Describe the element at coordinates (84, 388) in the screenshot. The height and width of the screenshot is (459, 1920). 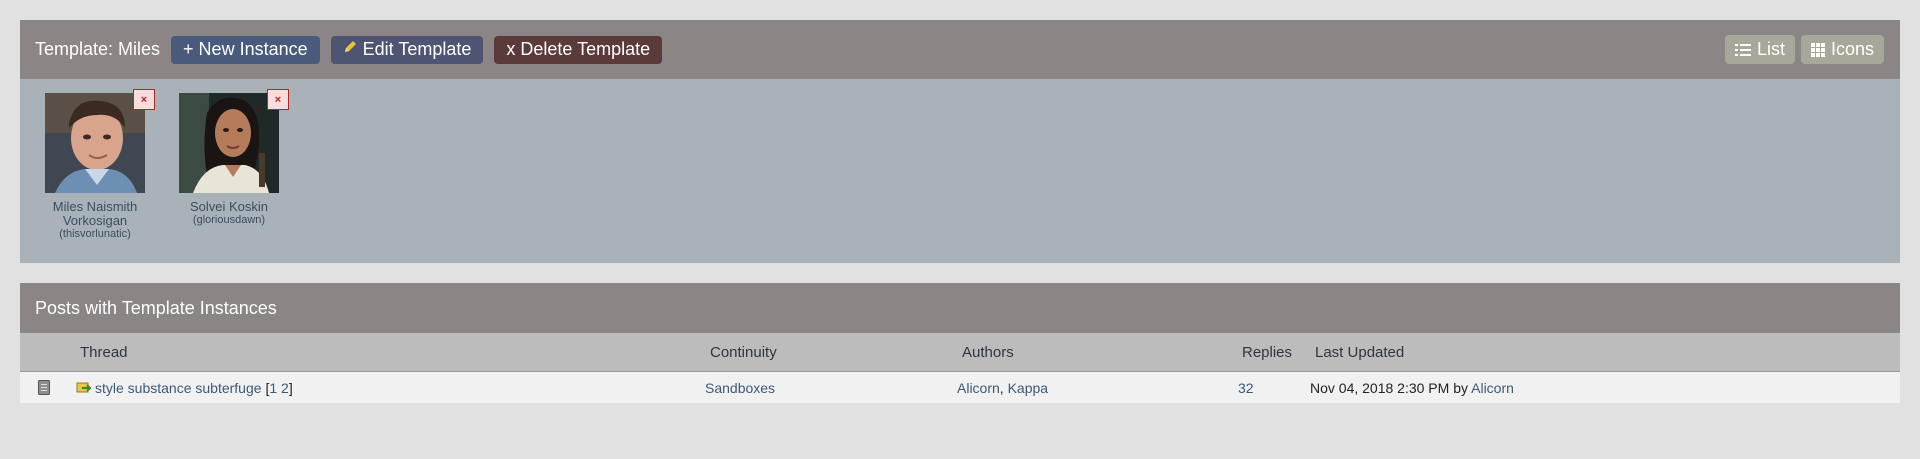
I see `unread-icon` at that location.